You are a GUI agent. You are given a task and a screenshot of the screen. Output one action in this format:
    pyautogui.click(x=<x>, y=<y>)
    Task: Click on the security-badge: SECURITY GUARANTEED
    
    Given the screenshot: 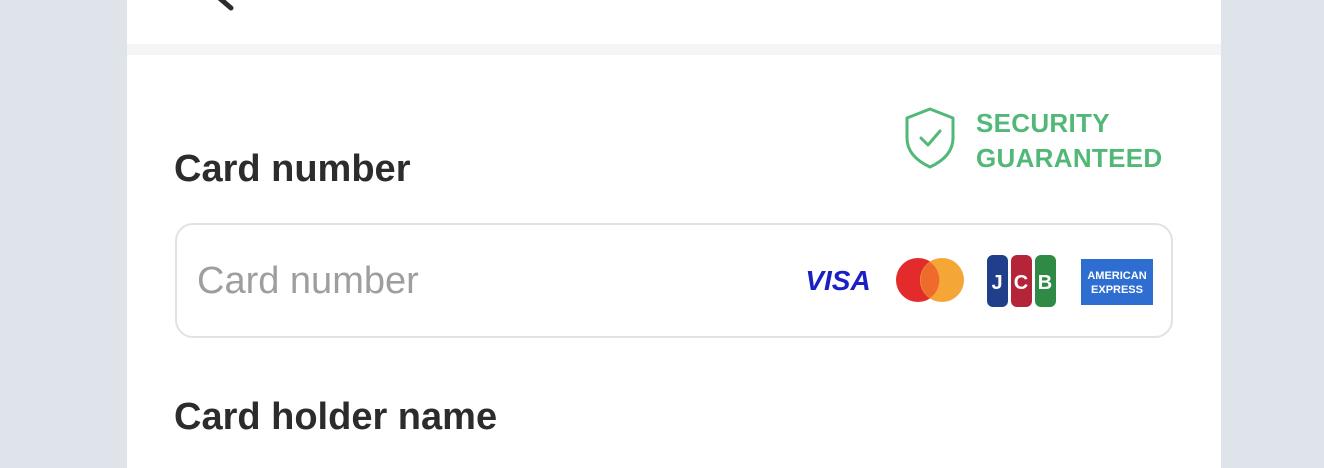 What is the action you would take?
    pyautogui.click(x=1043, y=141)
    